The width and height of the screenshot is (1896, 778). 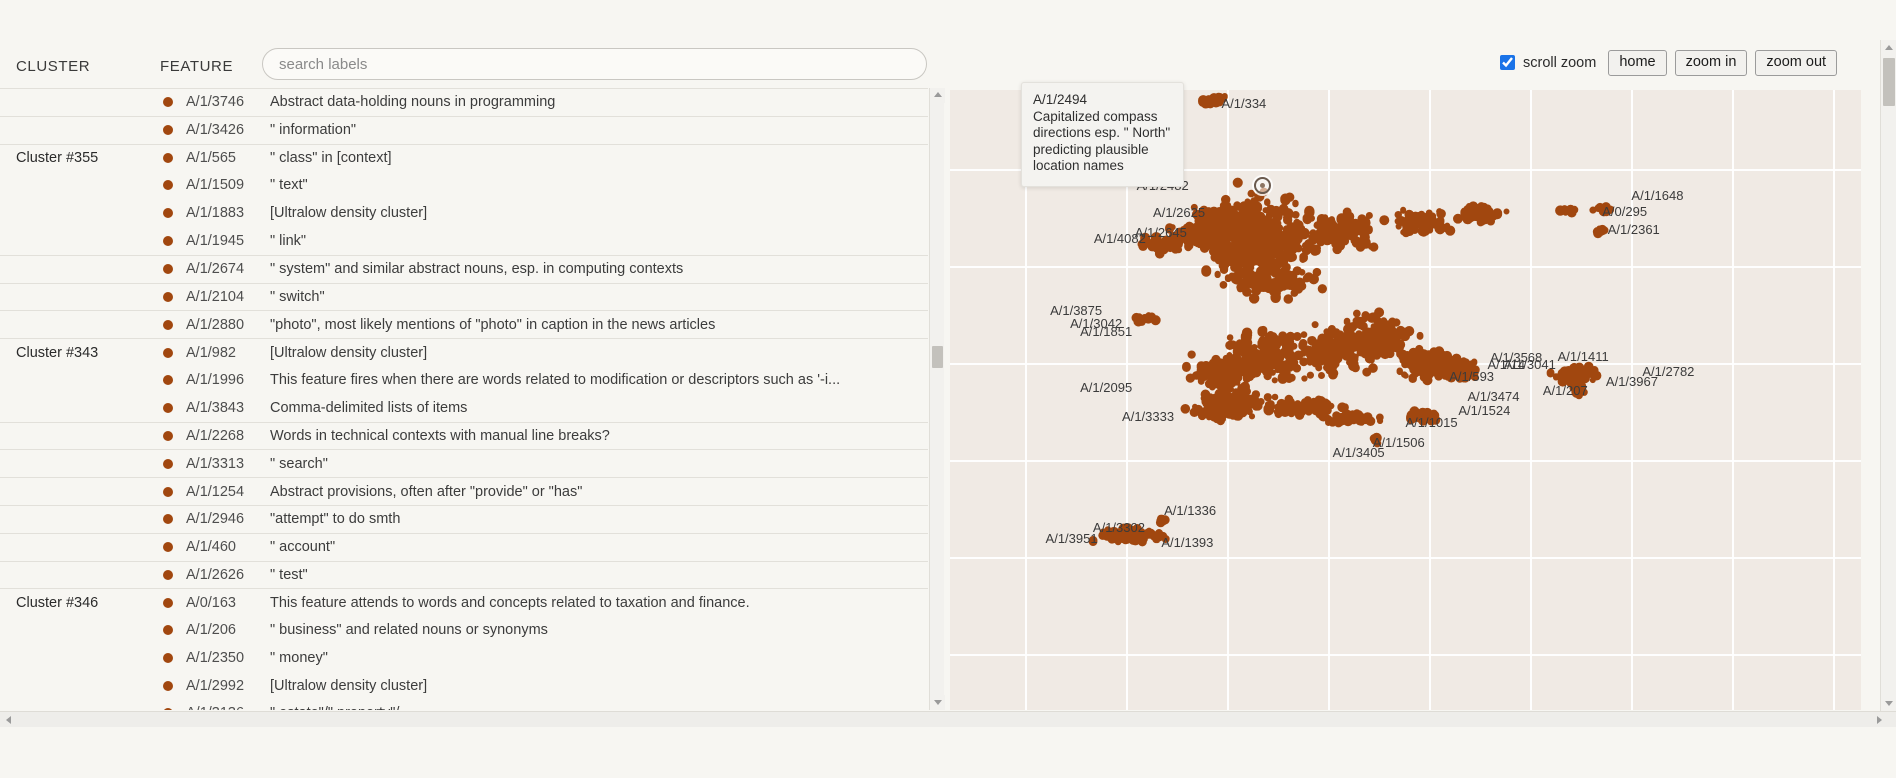 What do you see at coordinates (464, 407) in the screenshot?
I see `table-row: A/1/3843 Comma-delimited lists of items` at bounding box center [464, 407].